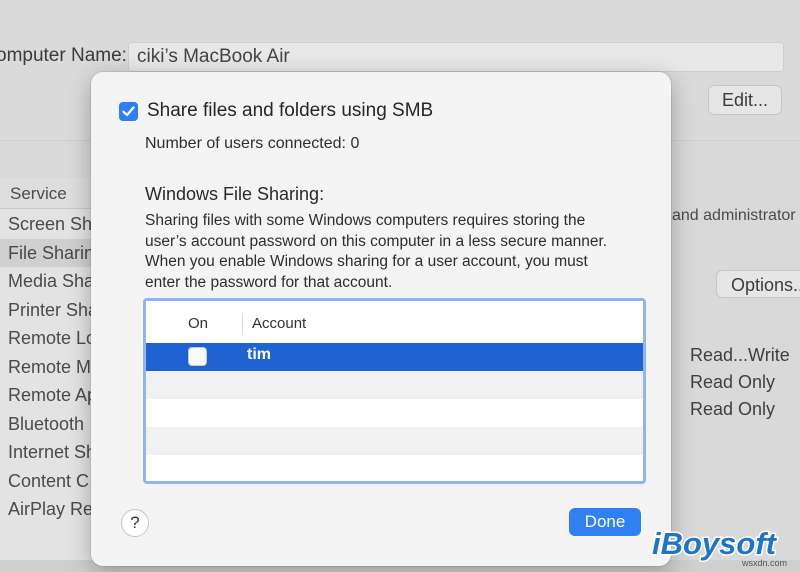  What do you see at coordinates (242, 324) in the screenshot?
I see `column-separator` at bounding box center [242, 324].